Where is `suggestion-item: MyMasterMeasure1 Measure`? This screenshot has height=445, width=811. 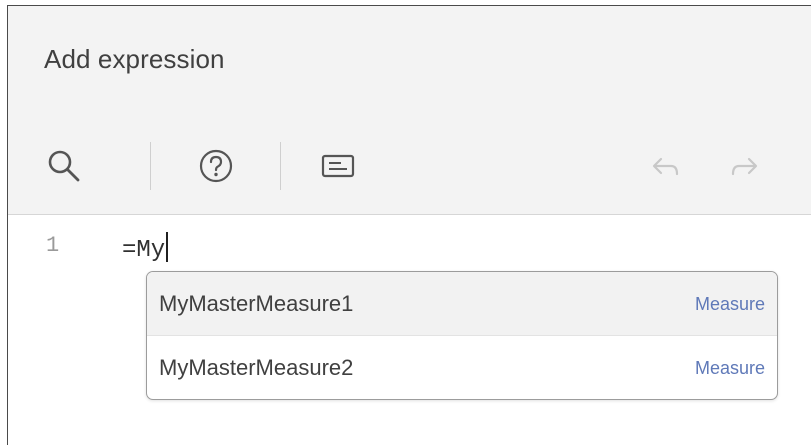
suggestion-item: MyMasterMeasure1 Measure is located at coordinates (462, 304).